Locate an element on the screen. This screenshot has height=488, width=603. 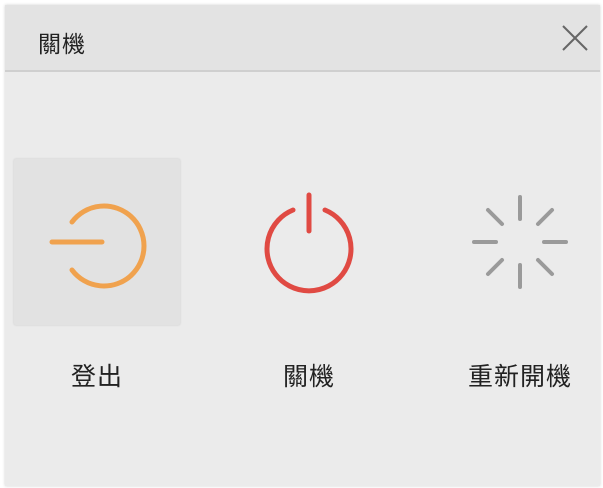
power-off-label: 關機 is located at coordinates (309, 375).